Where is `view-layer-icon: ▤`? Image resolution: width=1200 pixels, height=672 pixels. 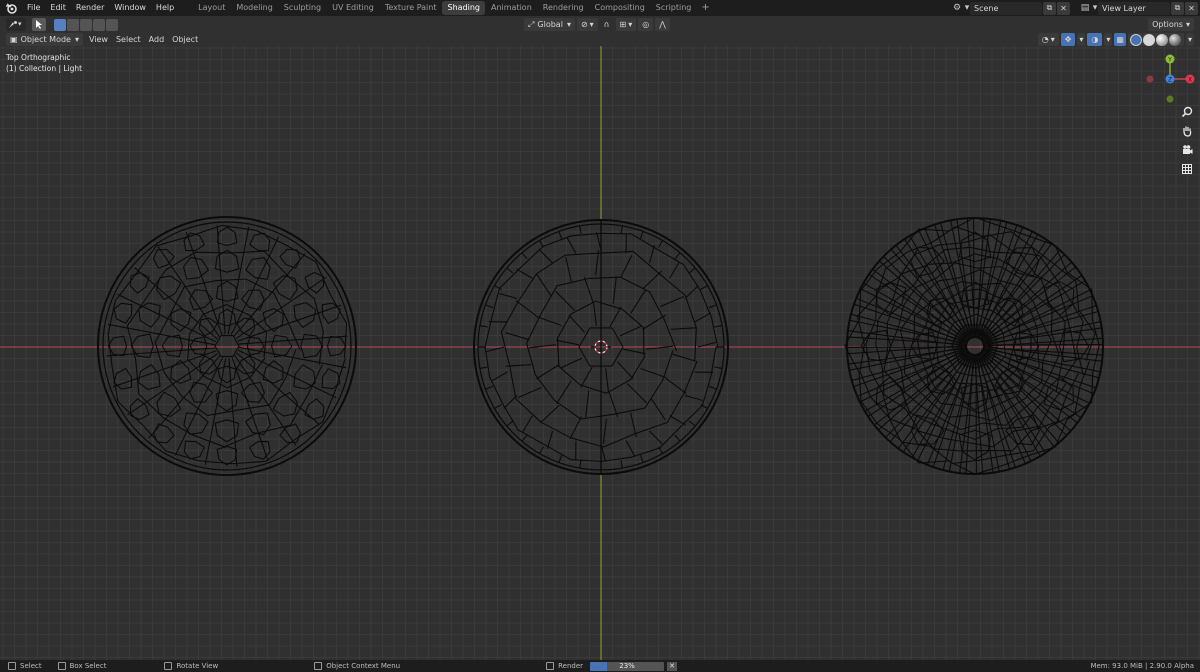 view-layer-icon: ▤ is located at coordinates (1085, 8).